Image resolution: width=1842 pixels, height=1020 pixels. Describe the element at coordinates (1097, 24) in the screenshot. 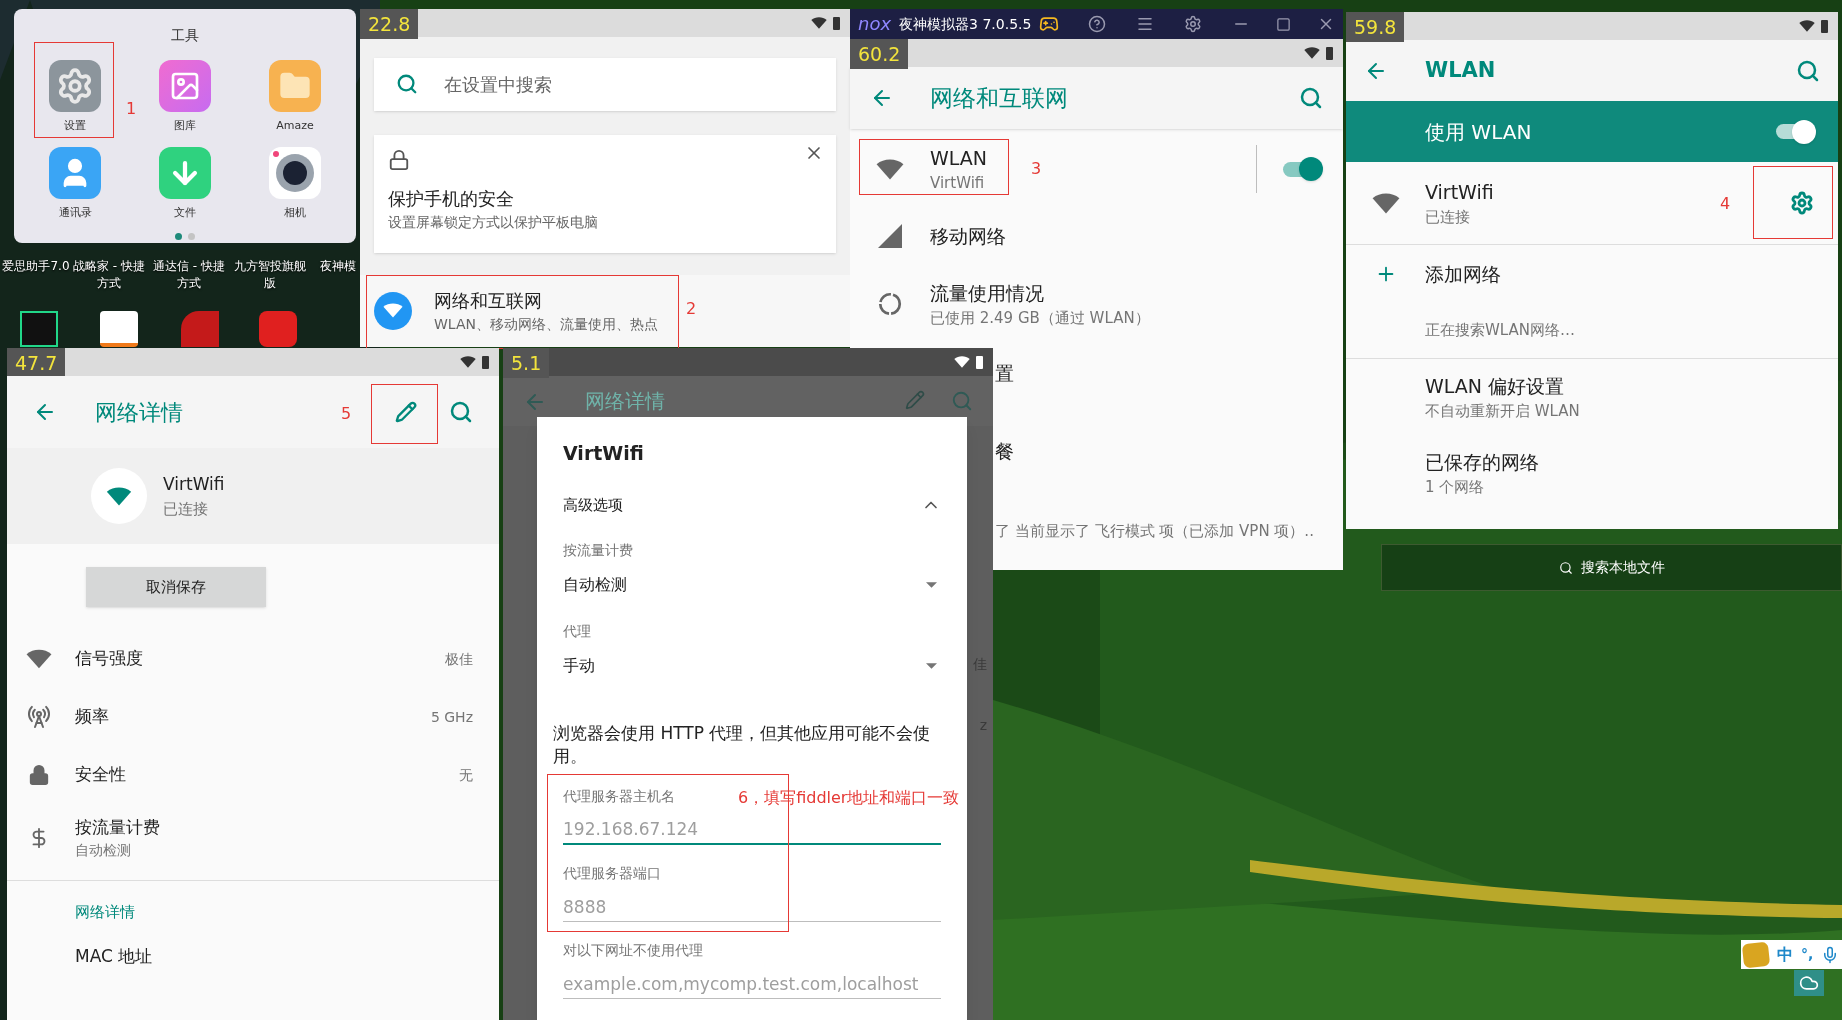

I see `help-icon` at that location.